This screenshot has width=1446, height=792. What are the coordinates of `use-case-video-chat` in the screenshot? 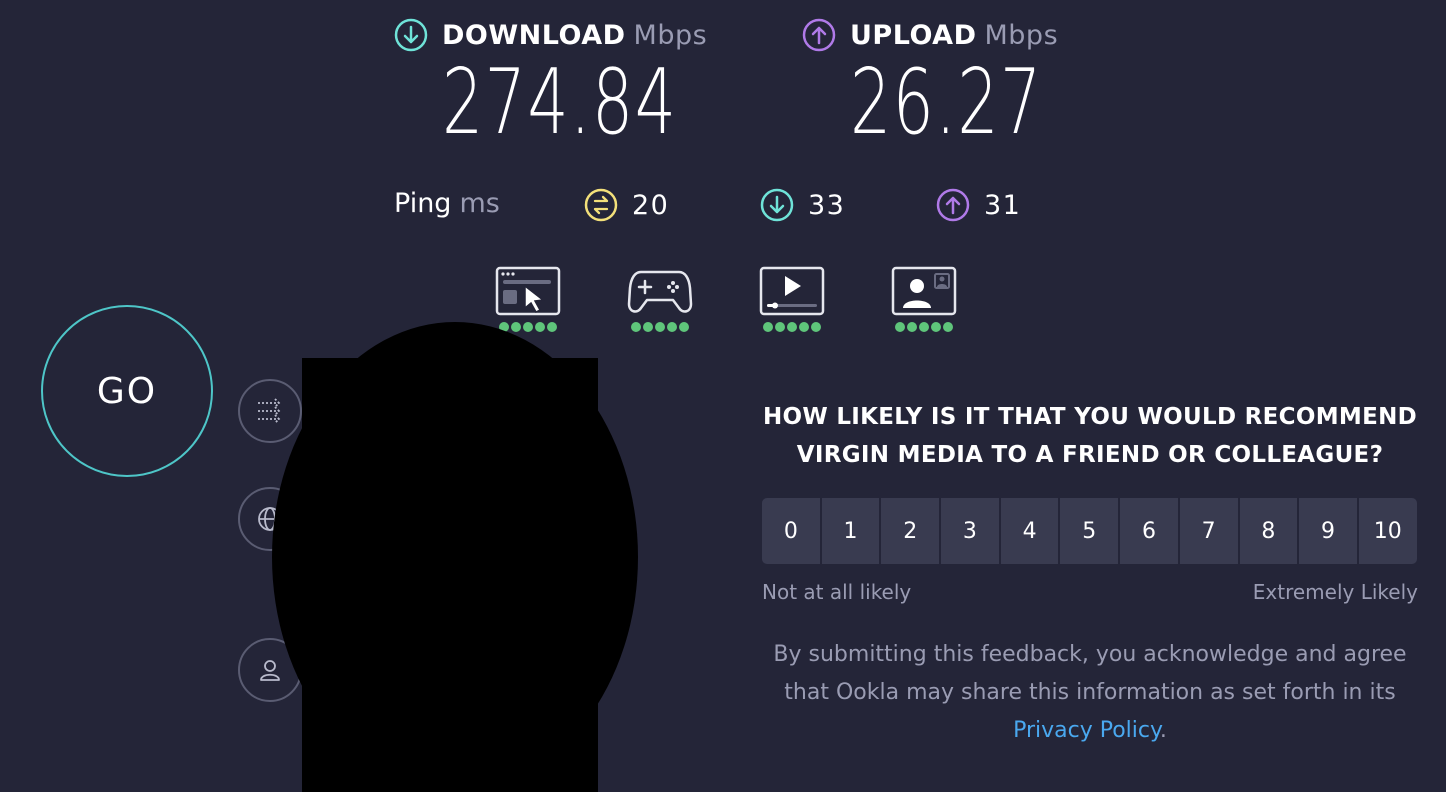 It's located at (924, 299).